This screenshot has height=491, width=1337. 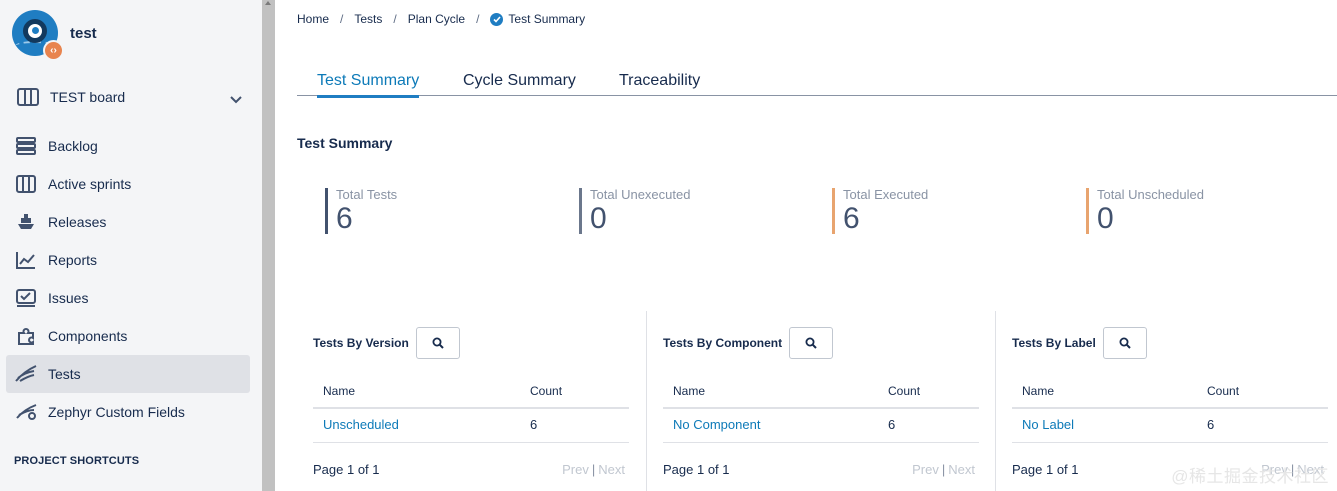 I want to click on board-selector: TEST board, so click(x=129, y=97).